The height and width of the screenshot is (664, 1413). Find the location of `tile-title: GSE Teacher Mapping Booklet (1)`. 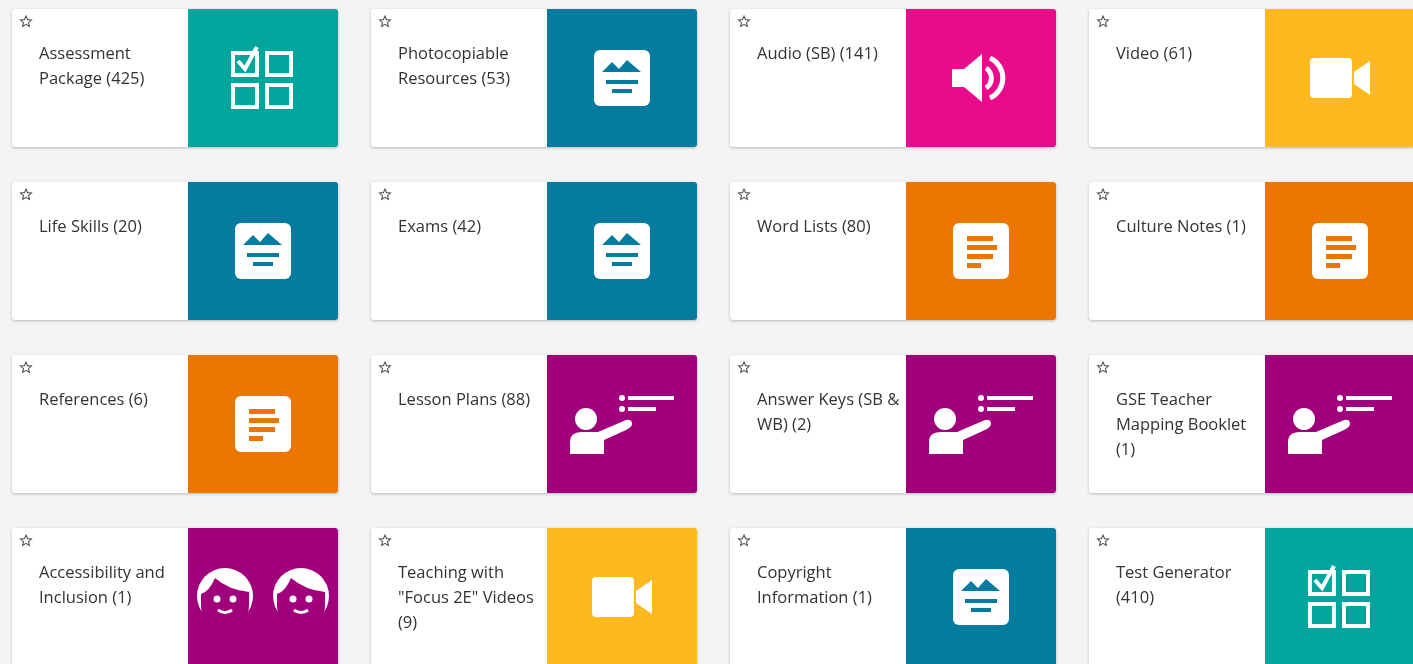

tile-title: GSE Teacher Mapping Booklet (1) is located at coordinates (1182, 423).